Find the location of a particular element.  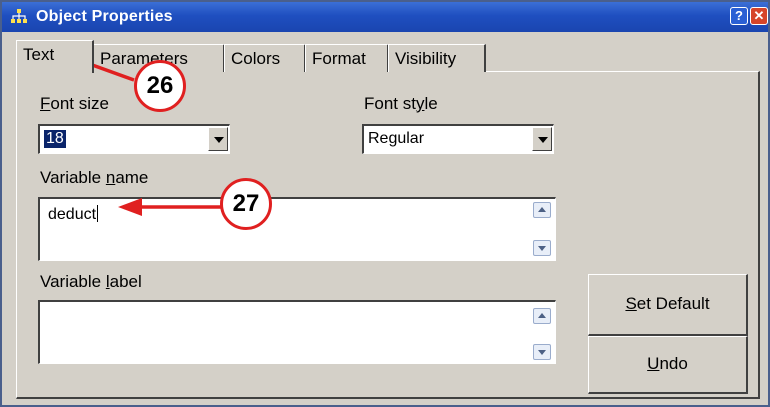

callout-27: 27 is located at coordinates (246, 204).